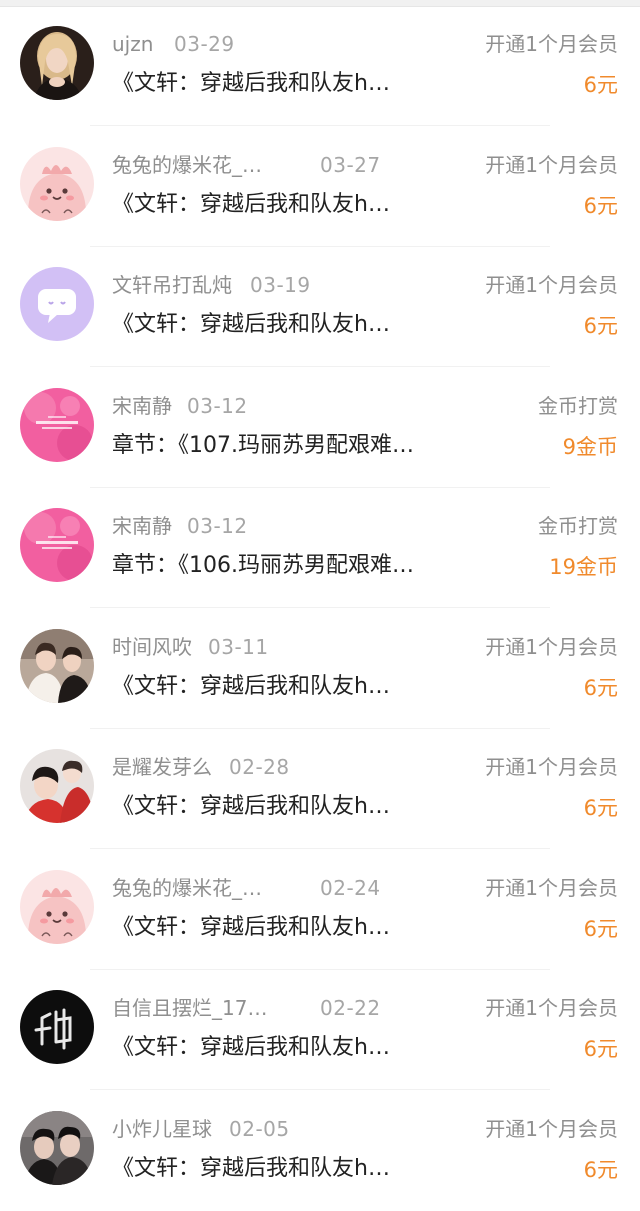  I want to click on date: 03-19, so click(280, 285).